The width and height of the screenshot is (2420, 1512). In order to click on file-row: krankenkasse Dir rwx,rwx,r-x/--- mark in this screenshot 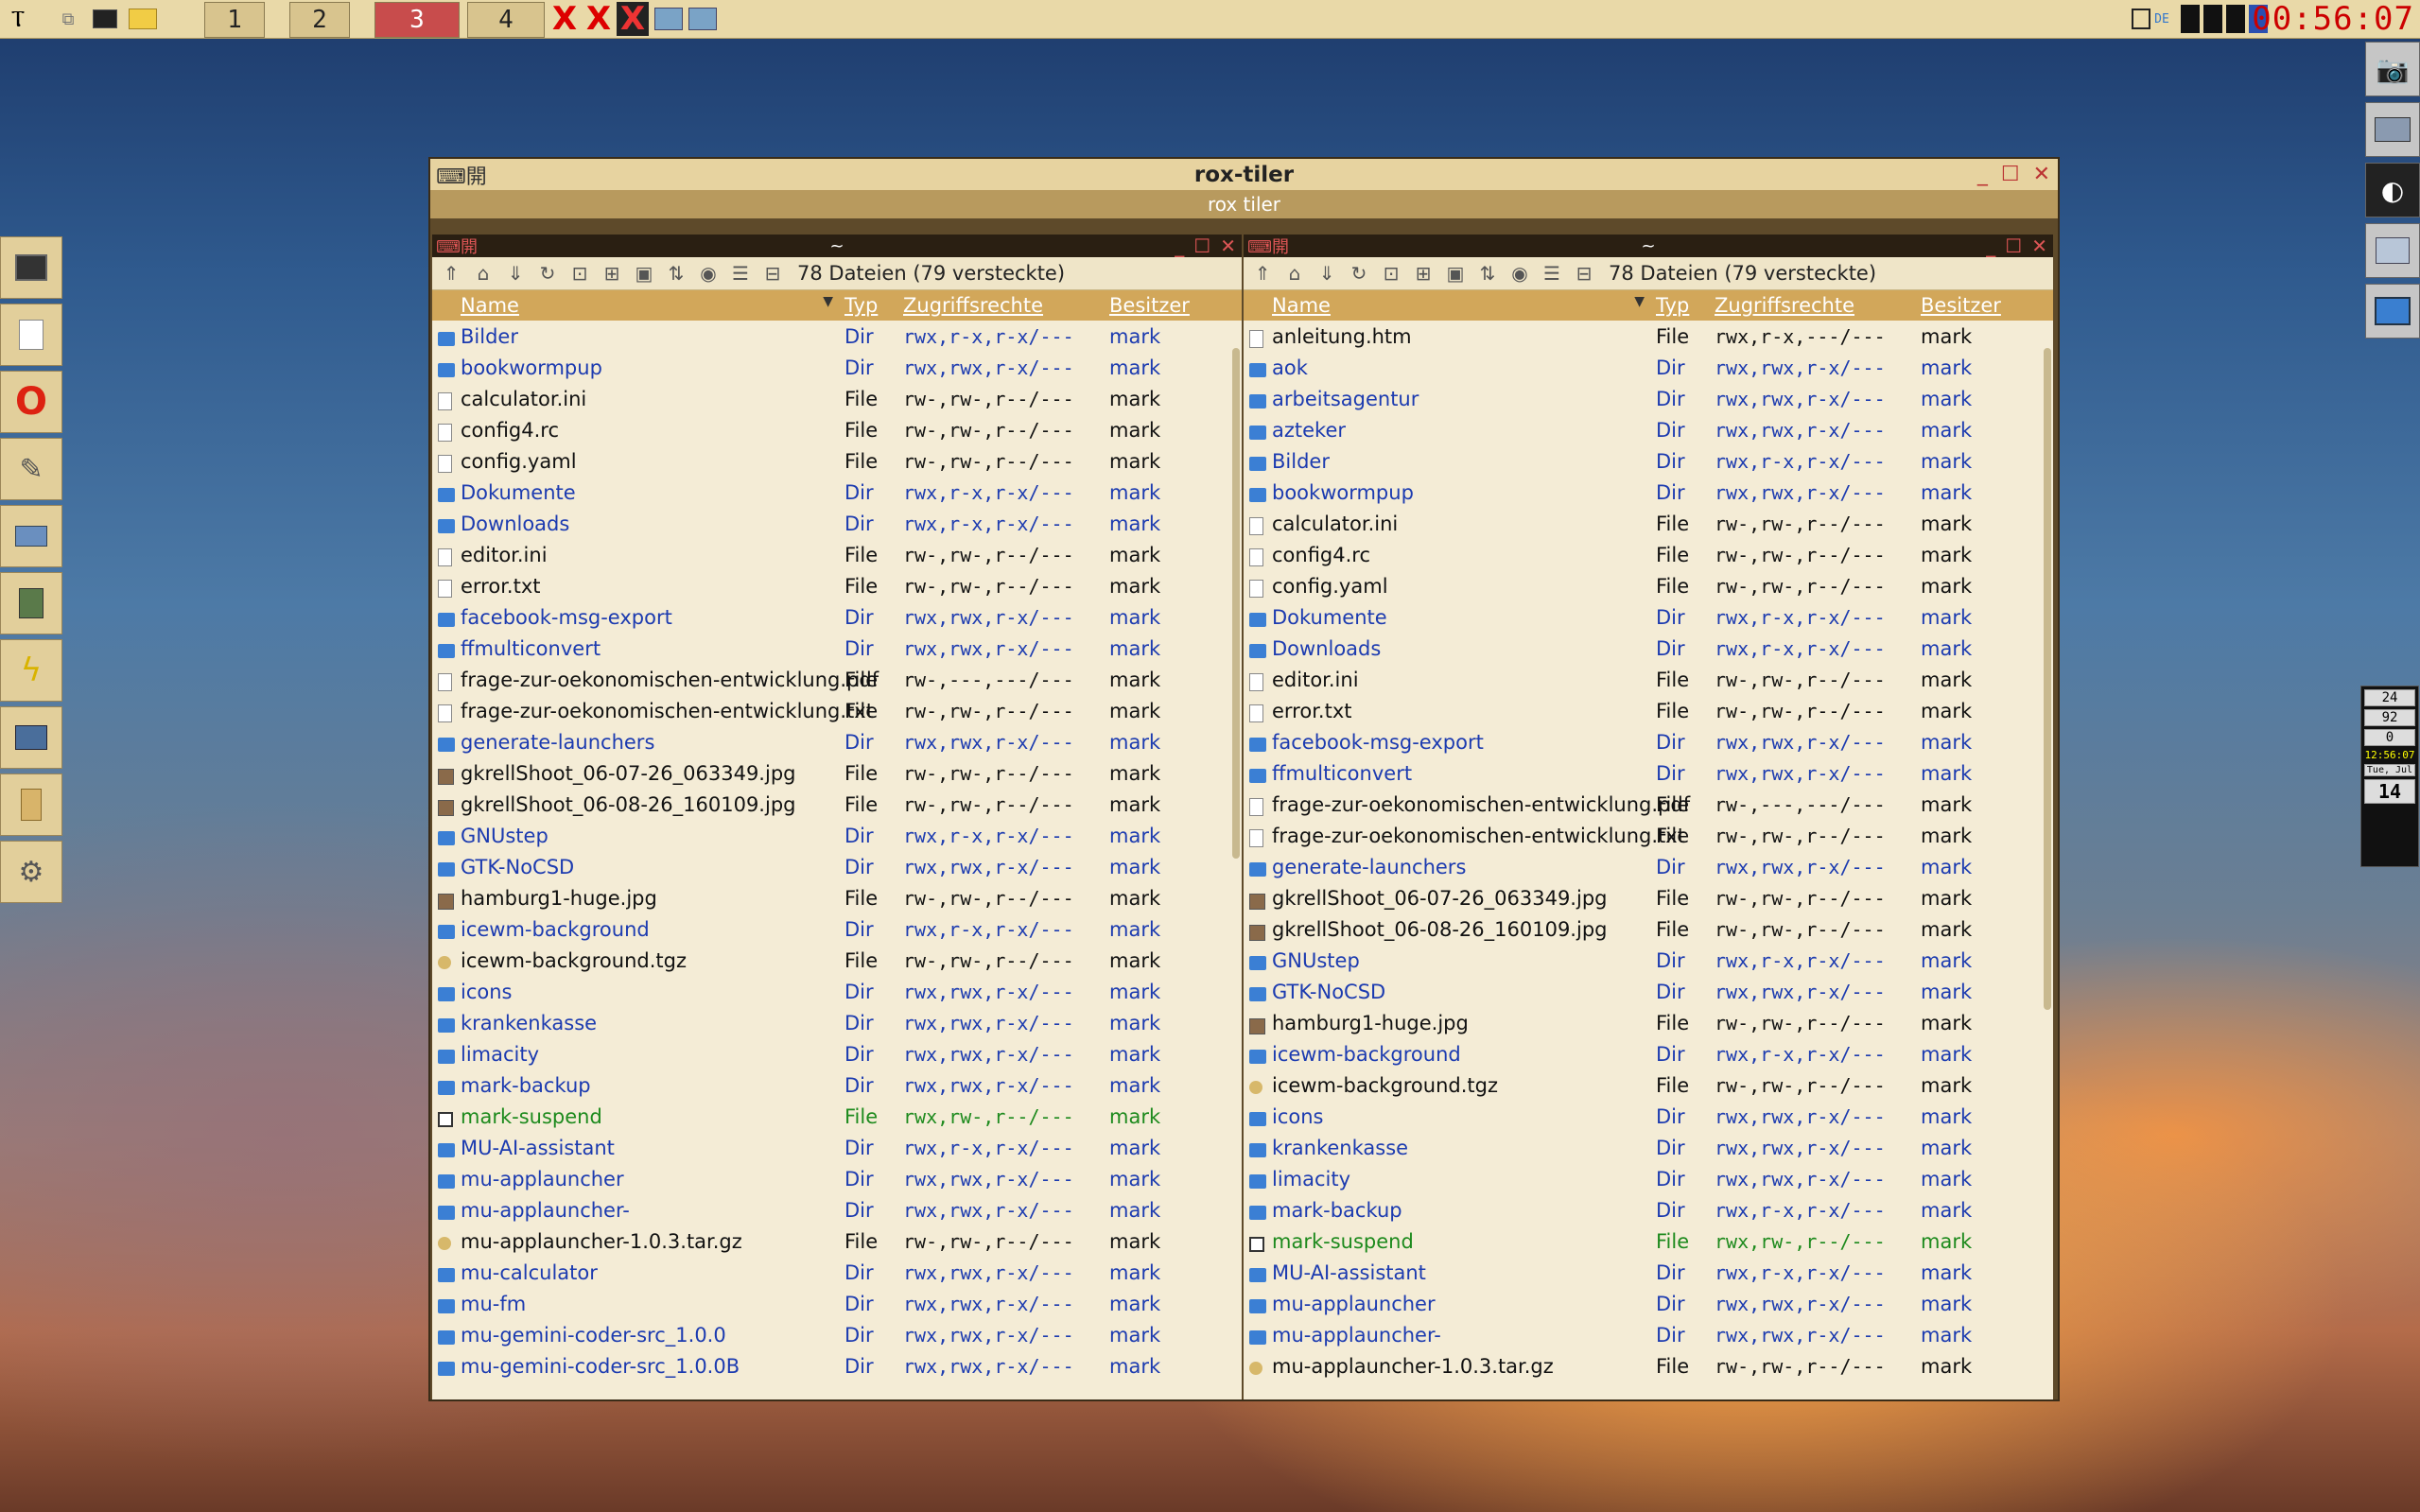, I will do `click(1649, 1147)`.